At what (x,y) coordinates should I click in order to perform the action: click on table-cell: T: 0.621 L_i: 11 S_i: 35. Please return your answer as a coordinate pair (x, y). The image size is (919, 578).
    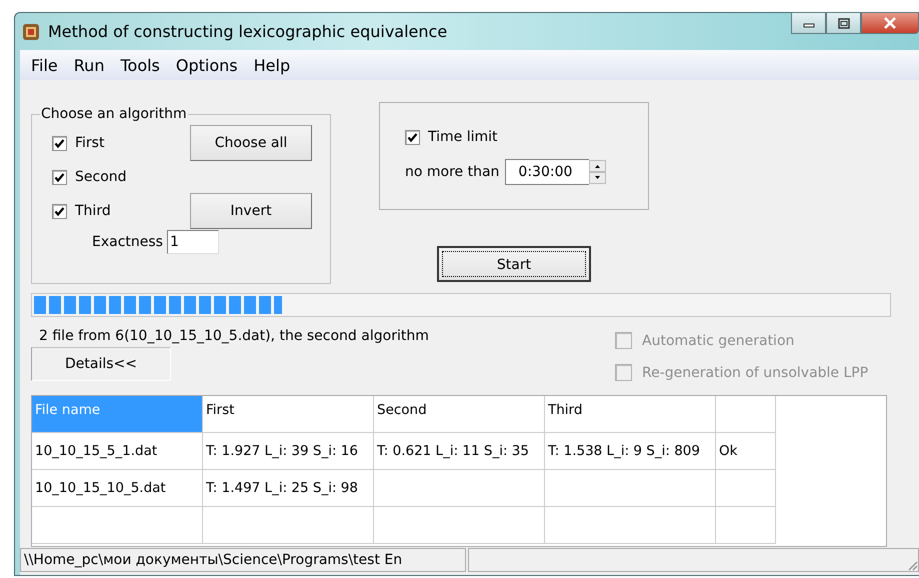
    Looking at the image, I should click on (459, 451).